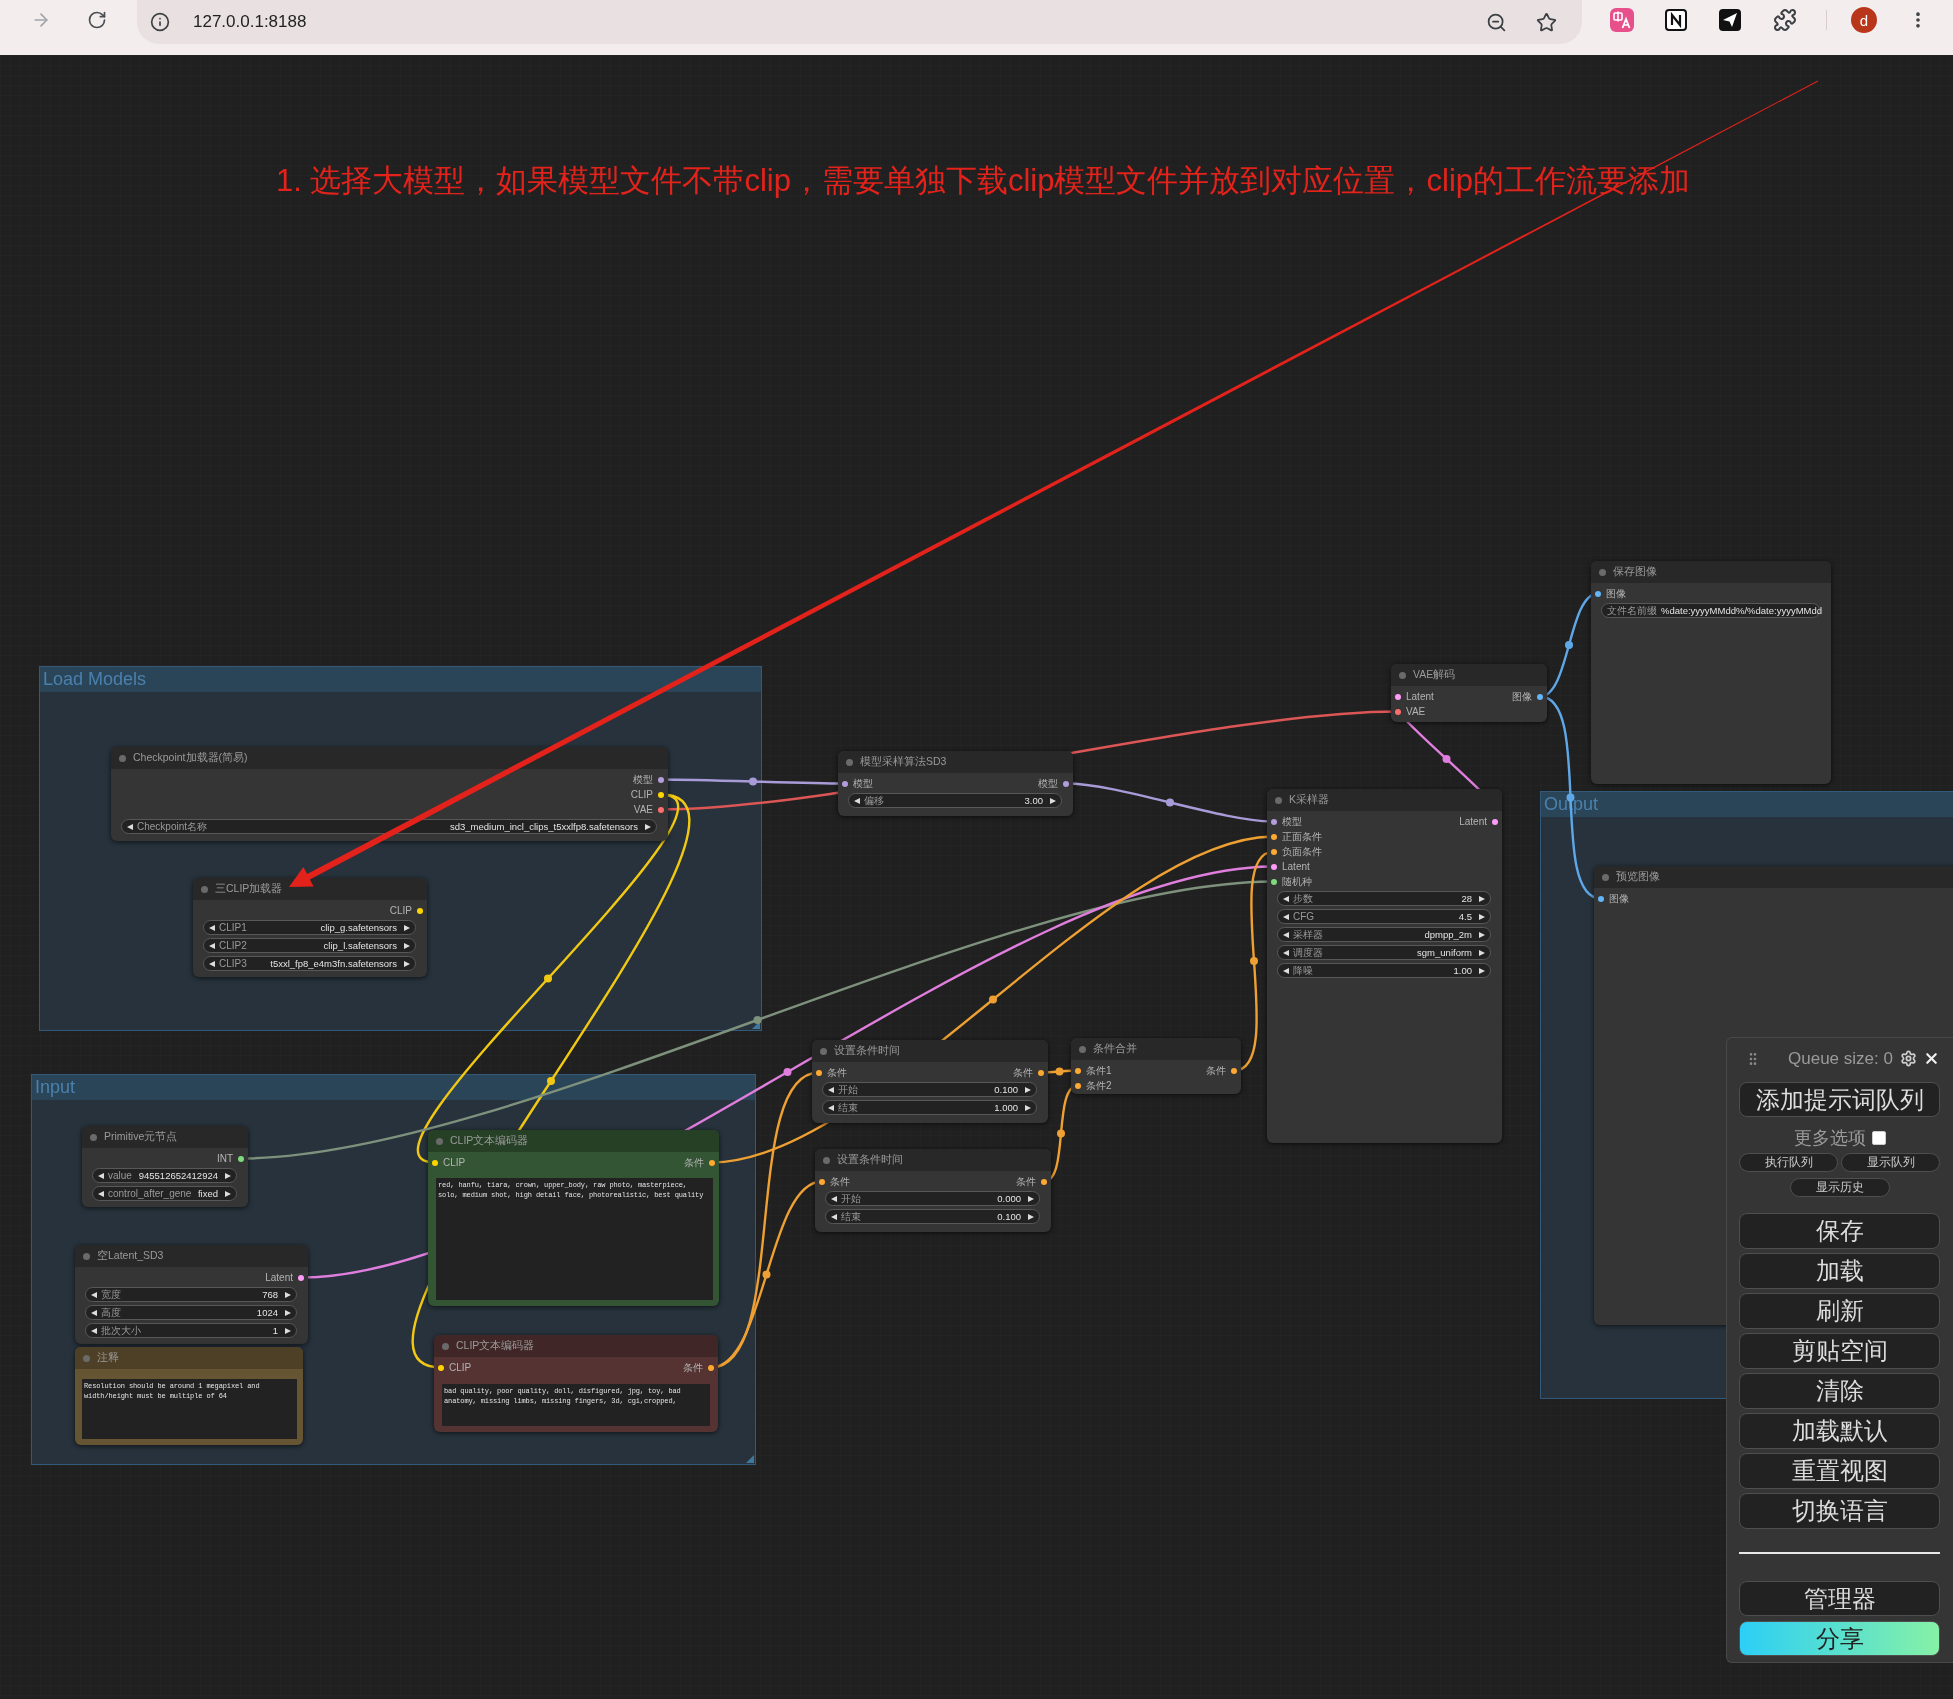  What do you see at coordinates (1384, 916) in the screenshot?
I see `value-stepper: CFG 4.5` at bounding box center [1384, 916].